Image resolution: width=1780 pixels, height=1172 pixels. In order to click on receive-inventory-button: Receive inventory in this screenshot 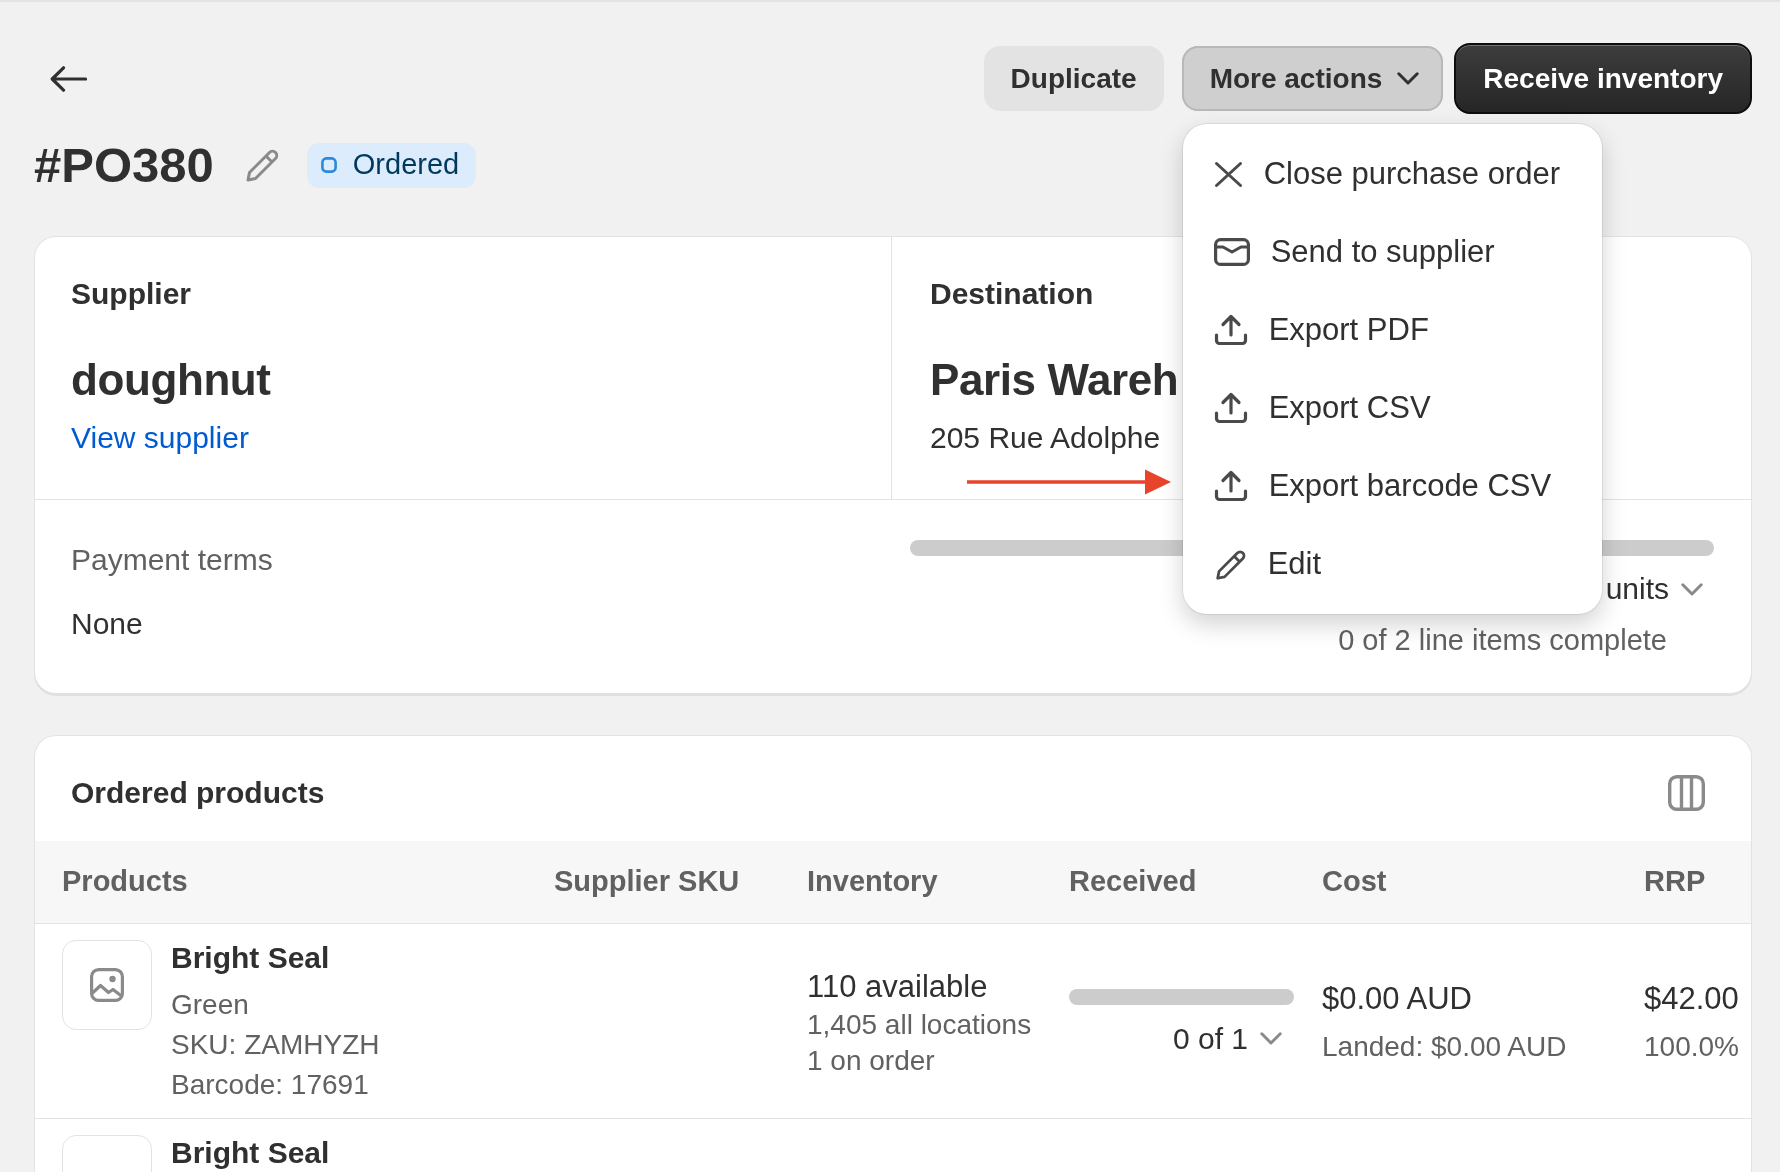, I will do `click(1603, 78)`.